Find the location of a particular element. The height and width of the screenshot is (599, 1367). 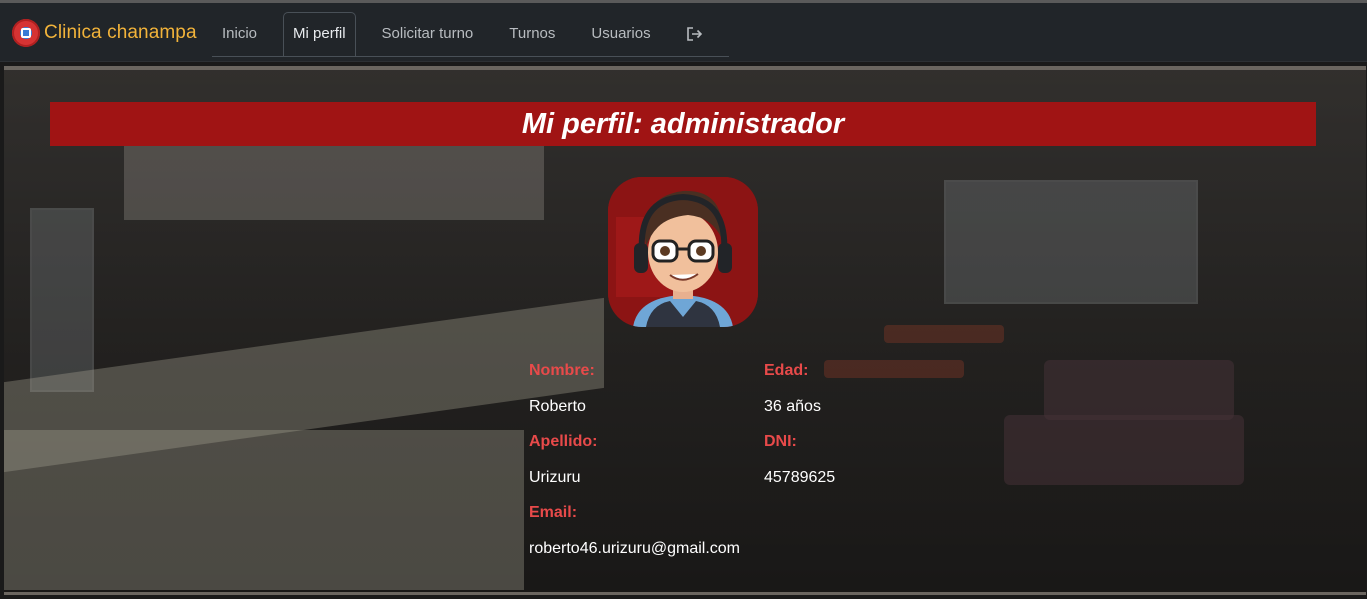

email-label: Email: is located at coordinates (553, 512).